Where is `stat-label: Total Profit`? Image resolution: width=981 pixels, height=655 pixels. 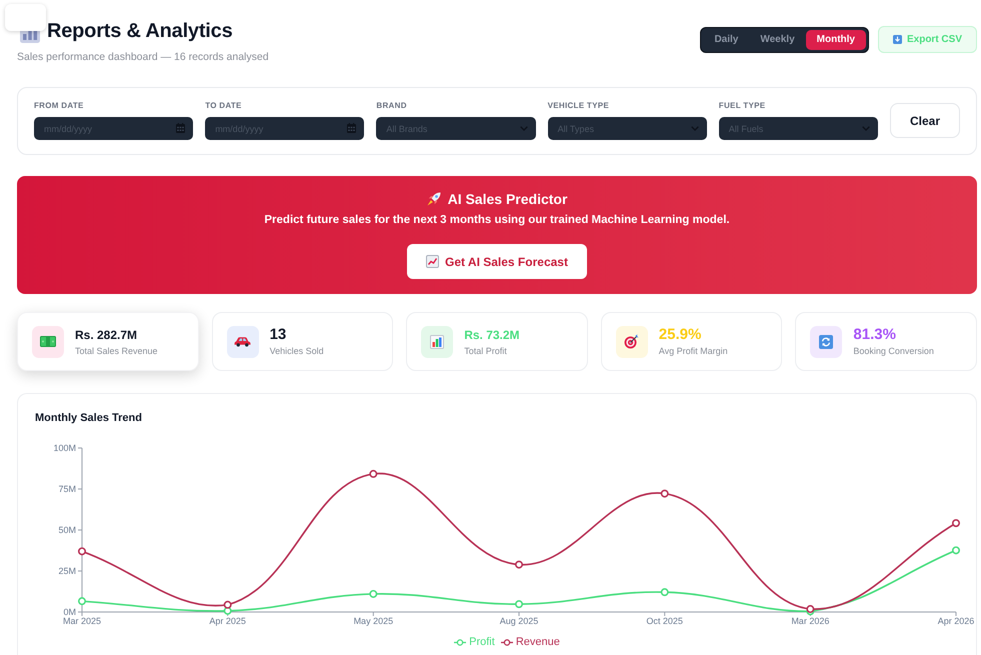
stat-label: Total Profit is located at coordinates (485, 351).